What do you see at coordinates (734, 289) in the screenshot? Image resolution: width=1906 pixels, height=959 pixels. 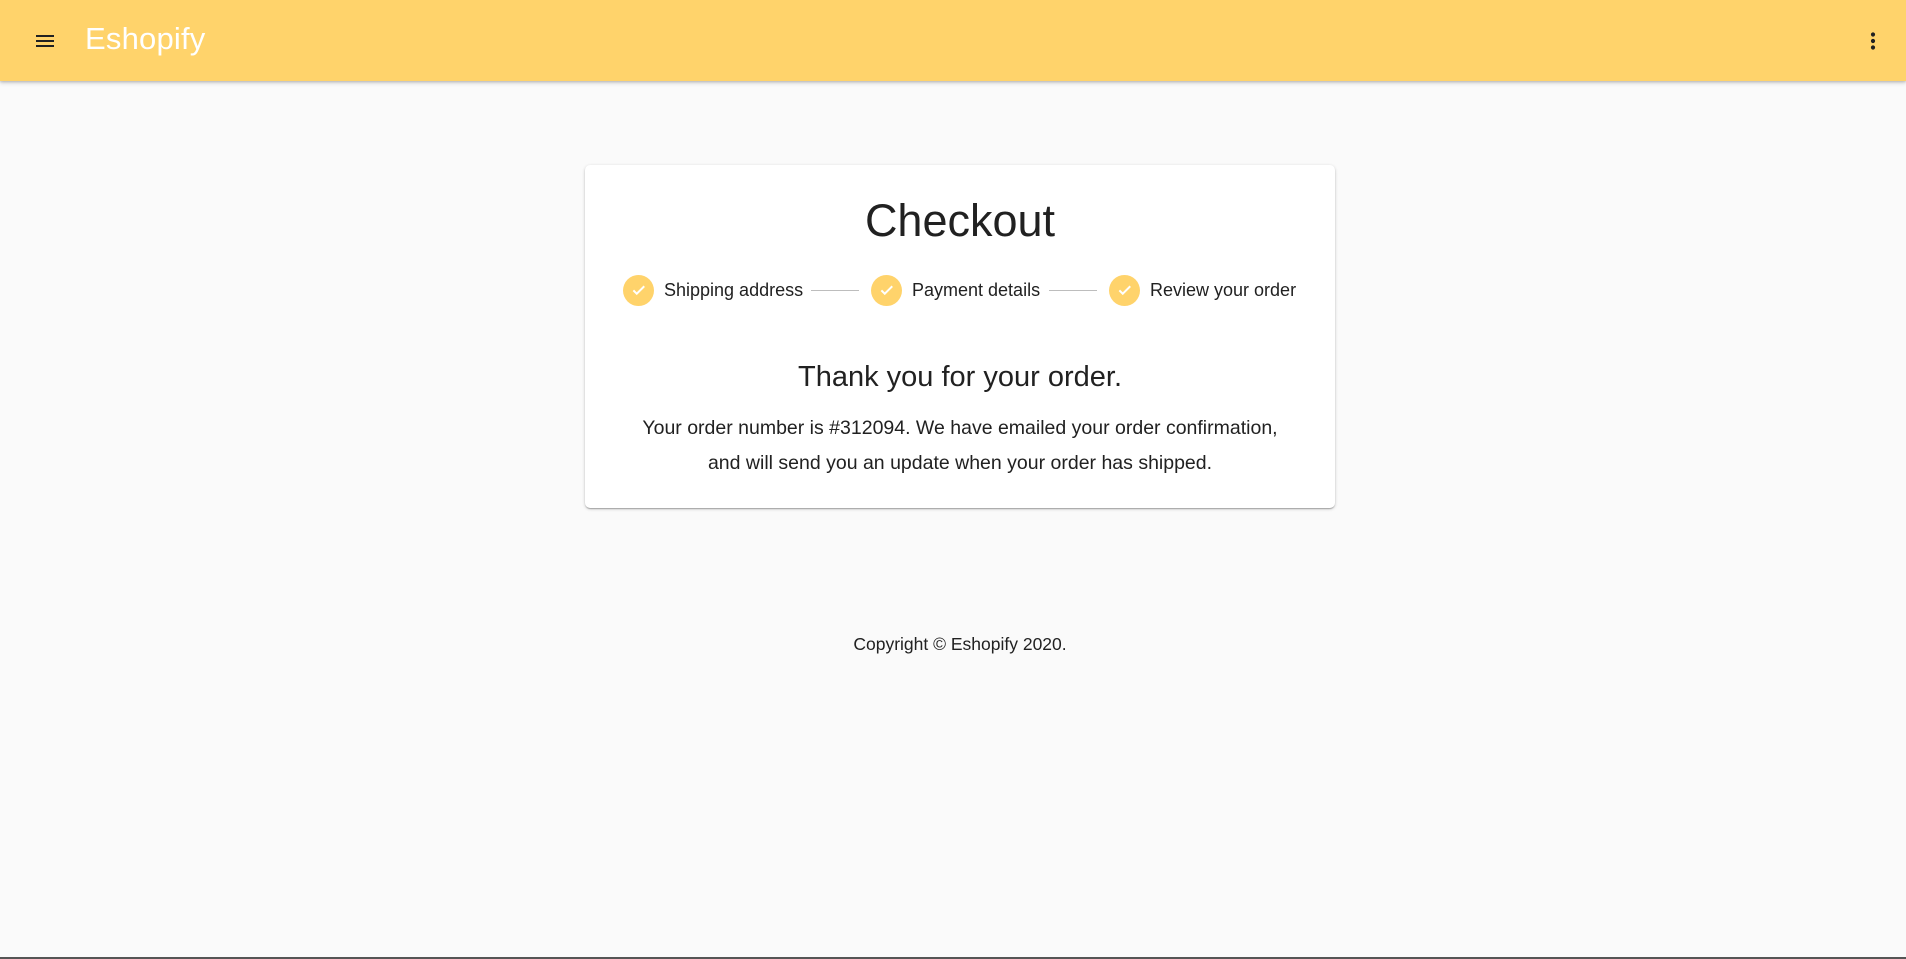 I see `step-label: Shipping address` at bounding box center [734, 289].